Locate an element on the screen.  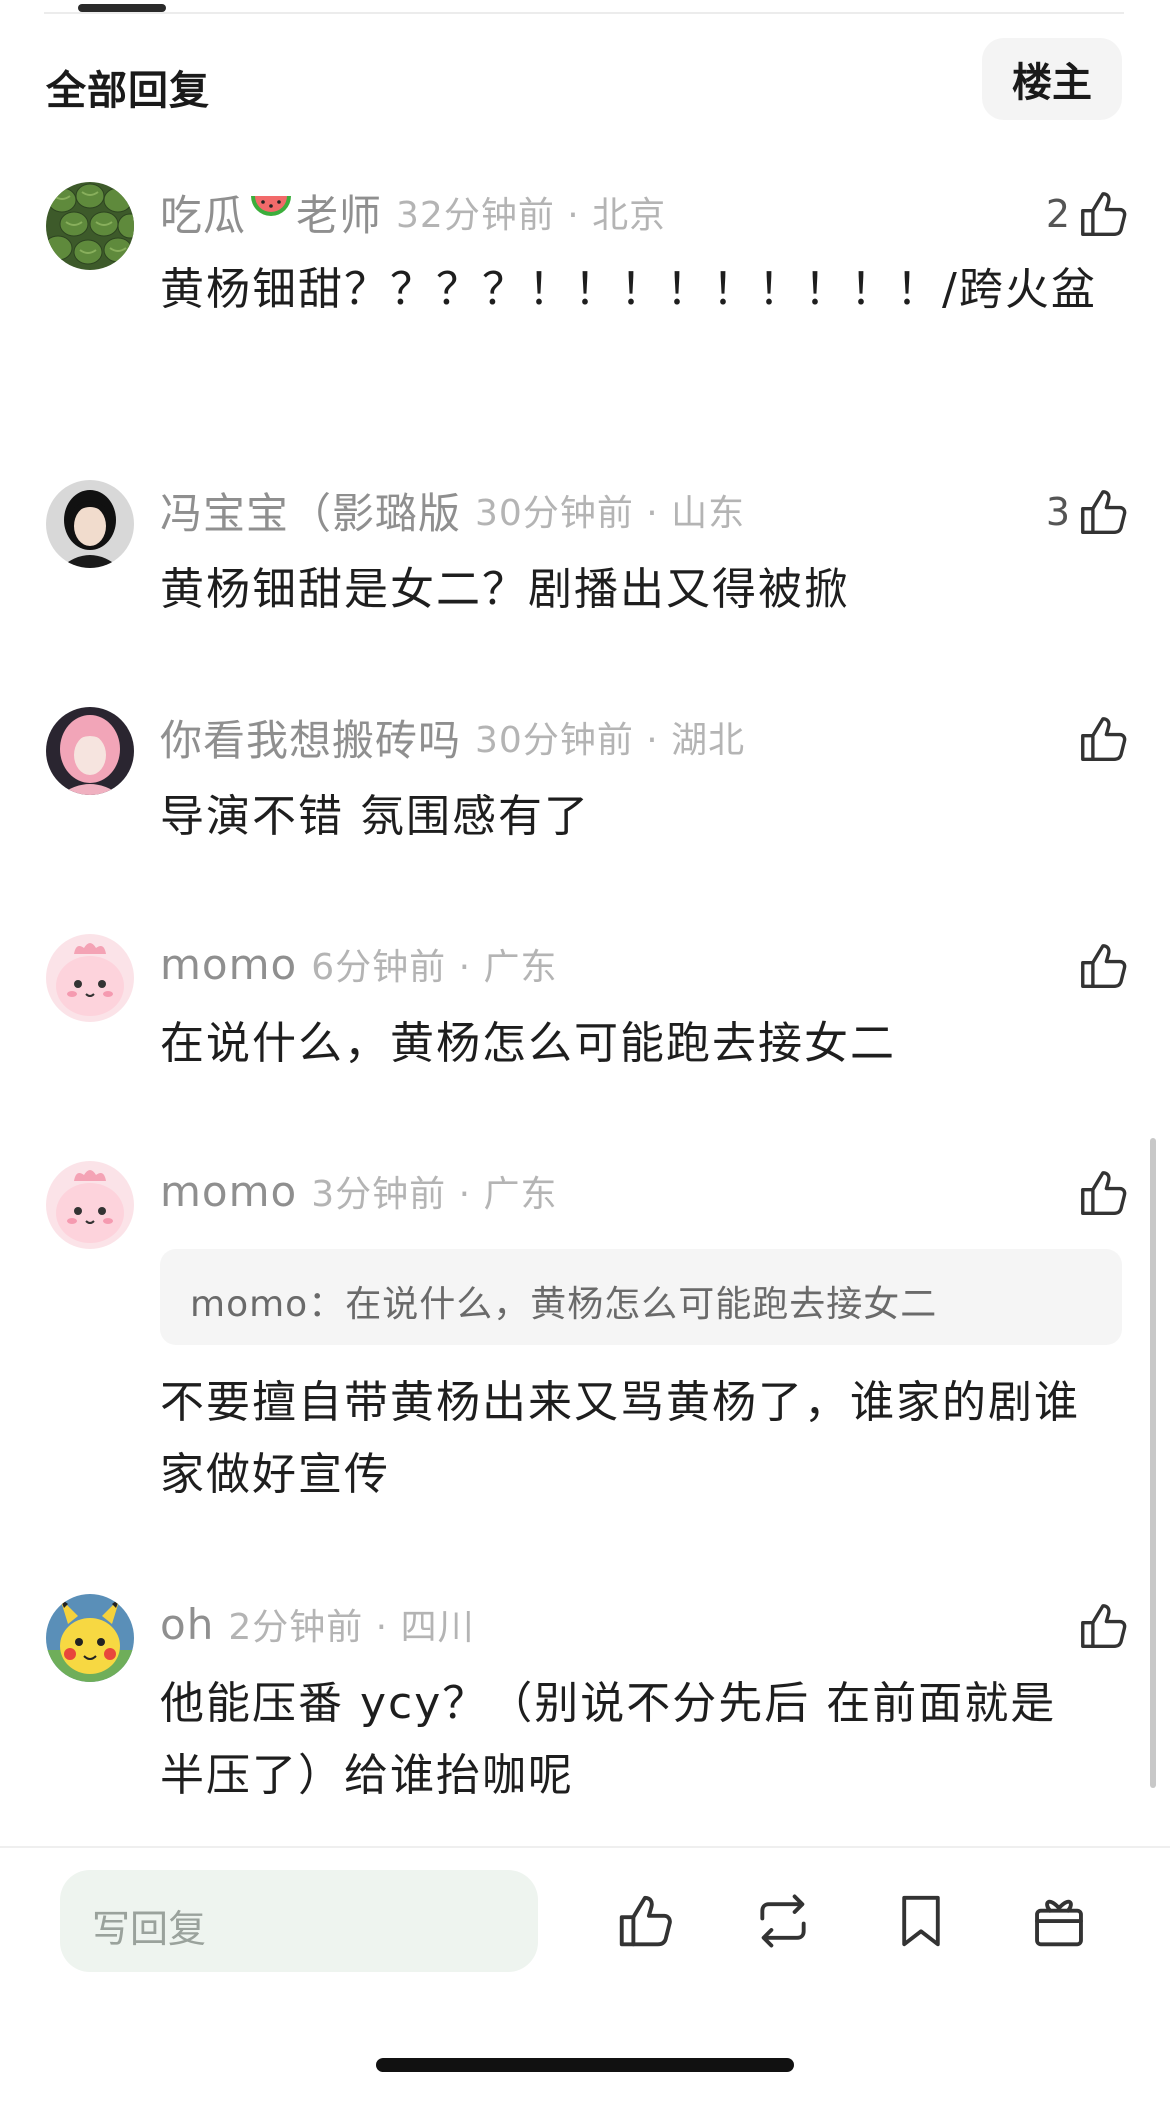
like-button: 2 is located at coordinates (1088, 214).